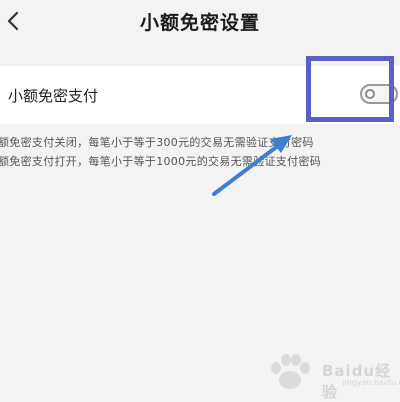 This screenshot has height=402, width=400. Describe the element at coordinates (53, 96) in the screenshot. I see `setting-label: 小额免密支付` at that location.